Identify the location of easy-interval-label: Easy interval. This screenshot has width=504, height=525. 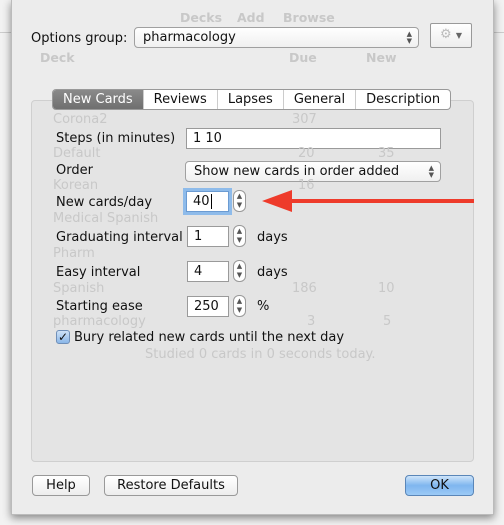
(98, 272).